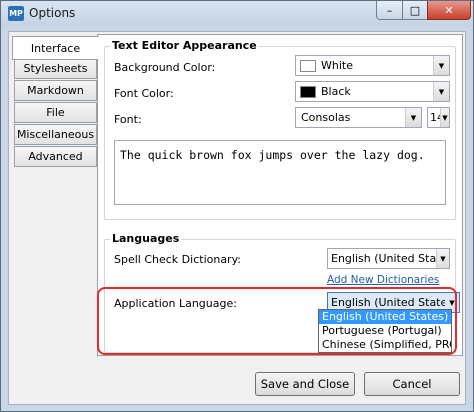  Describe the element at coordinates (385, 317) in the screenshot. I see `language-option: English (United States)` at that location.